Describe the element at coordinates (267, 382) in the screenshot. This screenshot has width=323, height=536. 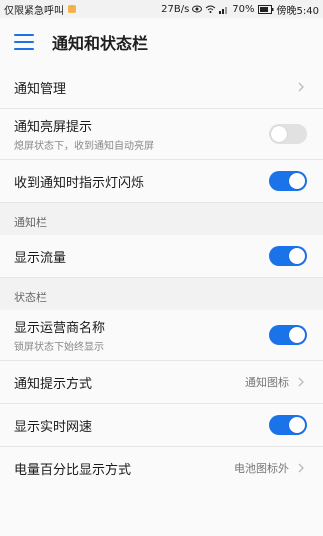
I see `notification-style-value: 通知图标` at that location.